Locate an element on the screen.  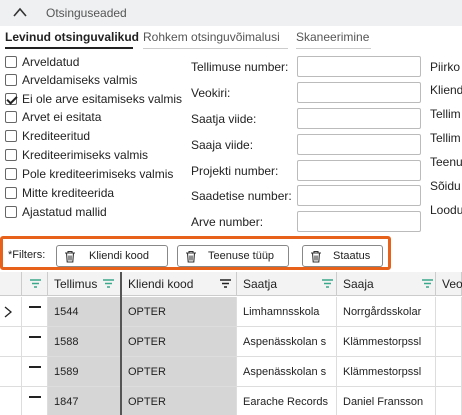
field-label-shipment-number: Saadetise number: is located at coordinates (241, 196).